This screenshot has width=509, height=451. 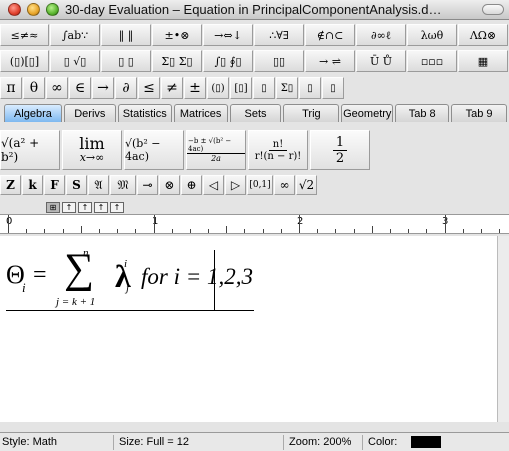 What do you see at coordinates (117, 207) in the screenshot?
I see `tab-stop-decimal-icon: ↑` at bounding box center [117, 207].